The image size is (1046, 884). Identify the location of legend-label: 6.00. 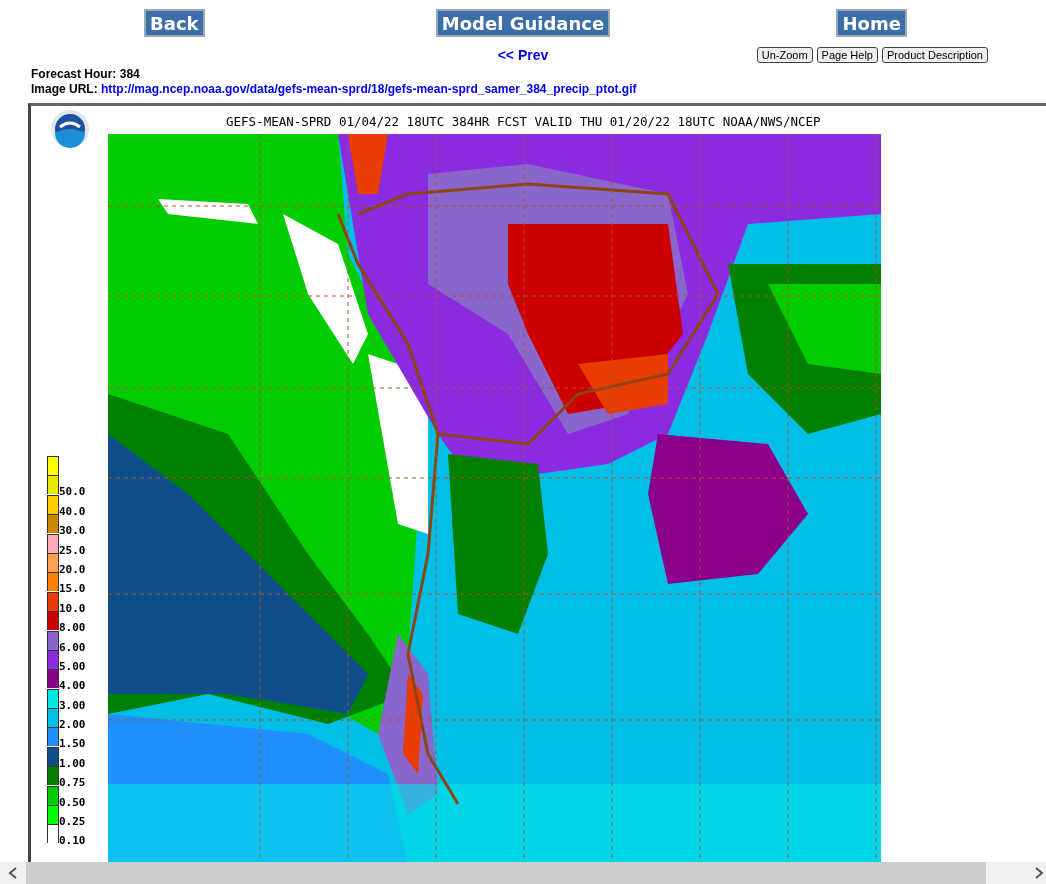
(72, 647).